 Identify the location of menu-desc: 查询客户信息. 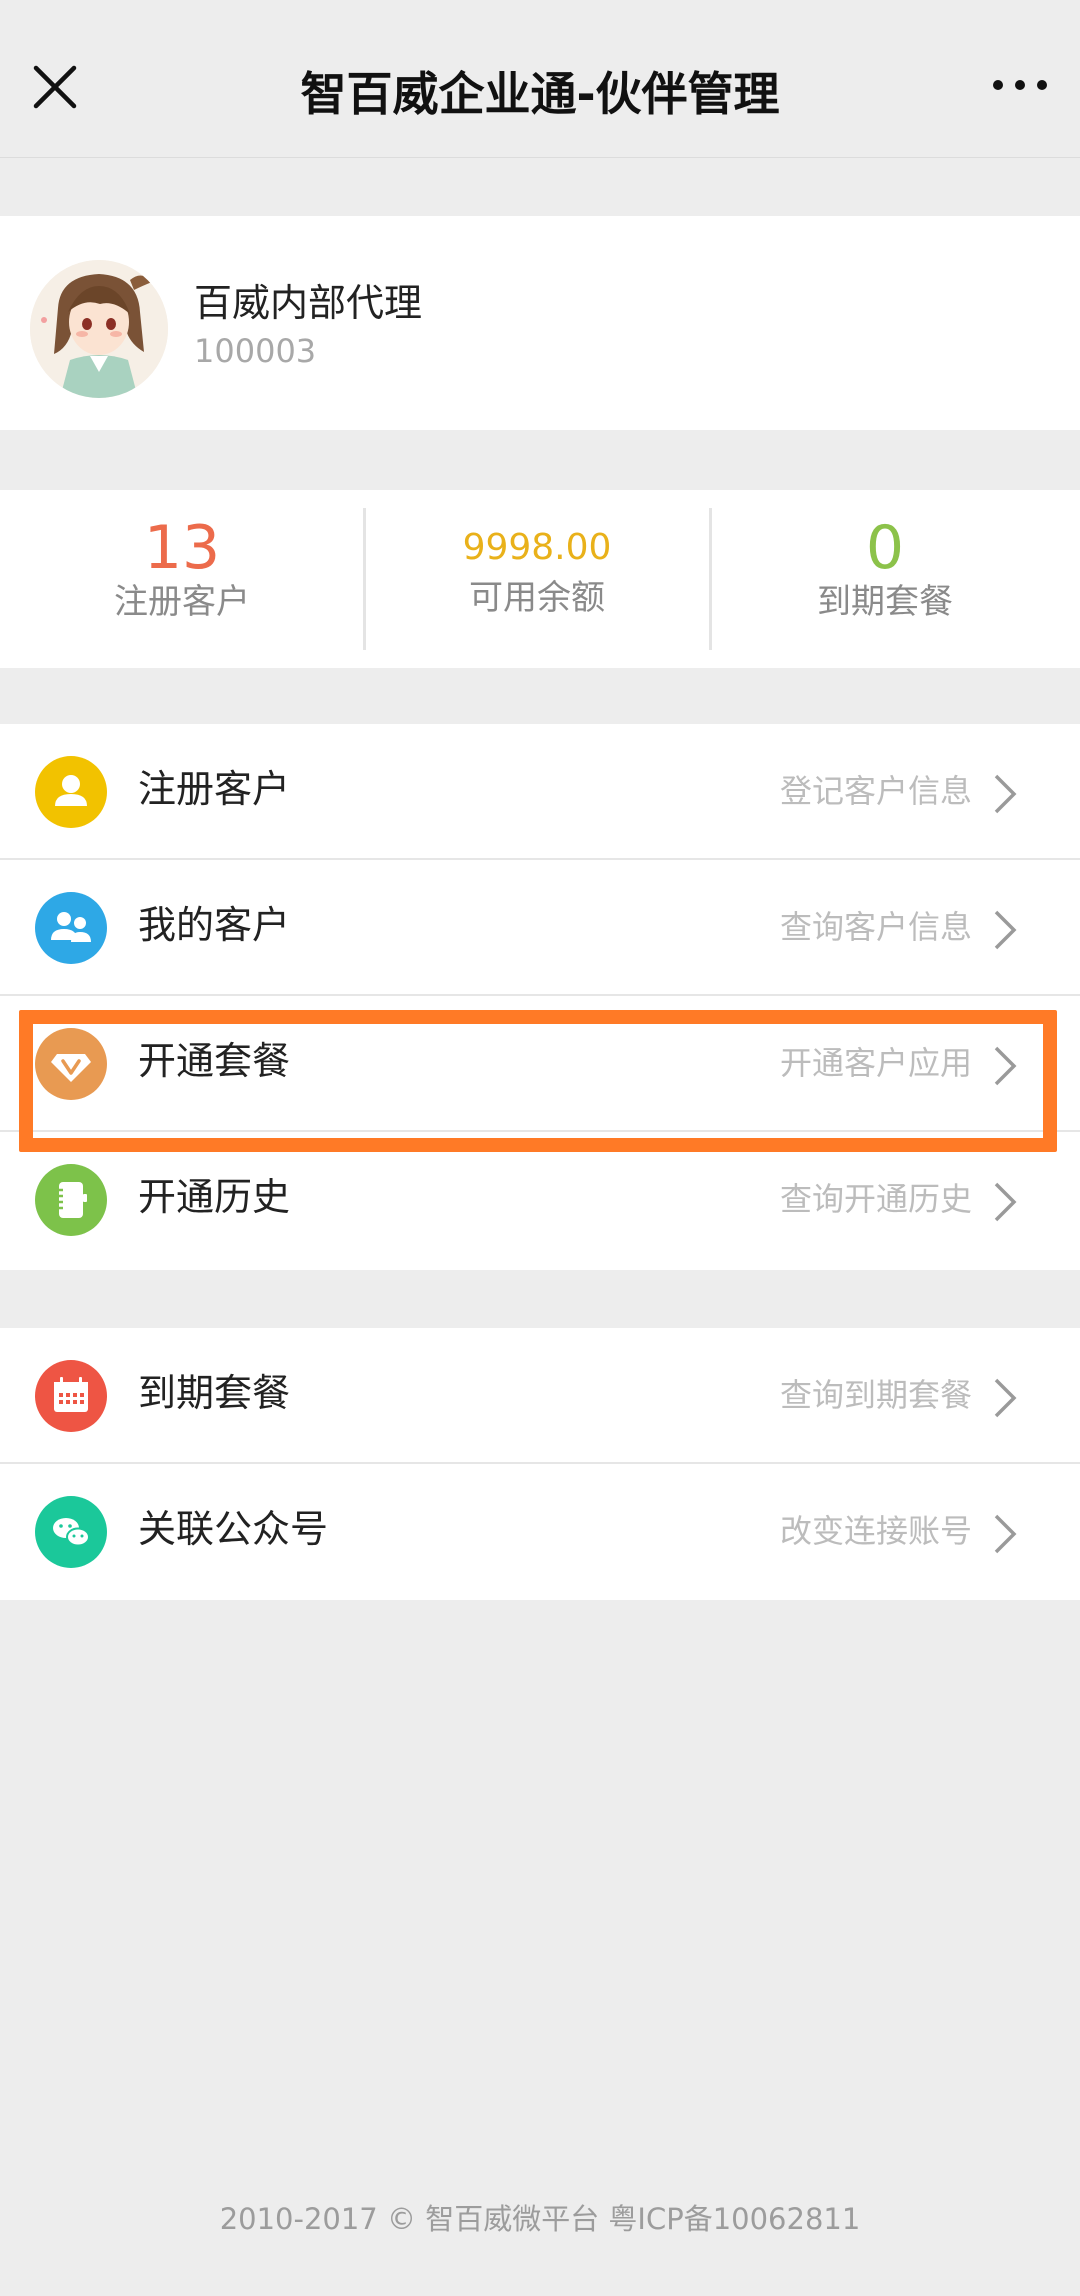
(875, 927).